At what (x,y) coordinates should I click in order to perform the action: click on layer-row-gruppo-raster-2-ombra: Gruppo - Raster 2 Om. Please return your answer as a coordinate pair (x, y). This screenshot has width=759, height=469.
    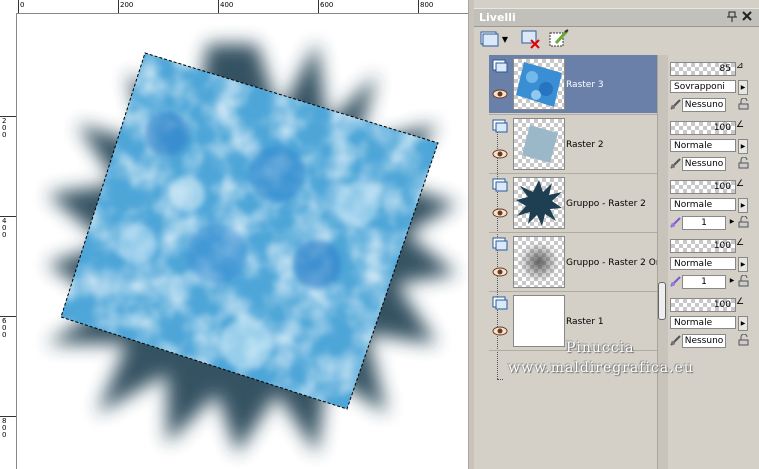
    Looking at the image, I should click on (577, 262).